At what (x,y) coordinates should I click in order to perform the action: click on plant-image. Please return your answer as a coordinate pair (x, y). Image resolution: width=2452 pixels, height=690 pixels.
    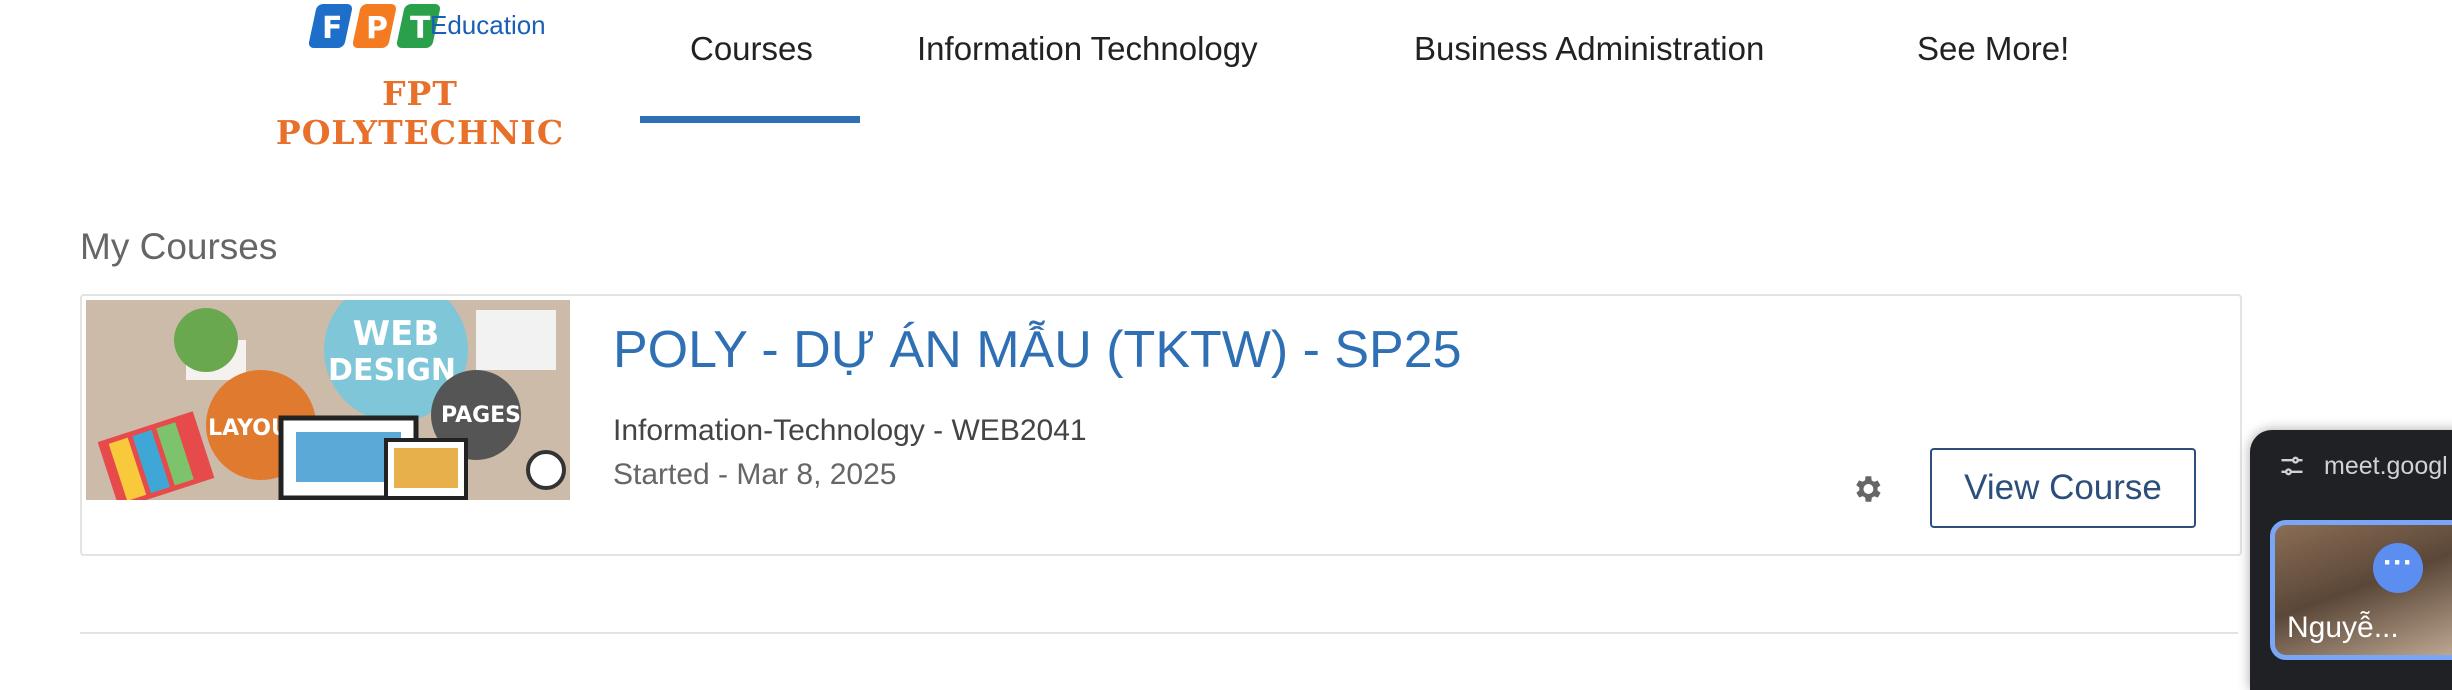
    Looking at the image, I should click on (206, 340).